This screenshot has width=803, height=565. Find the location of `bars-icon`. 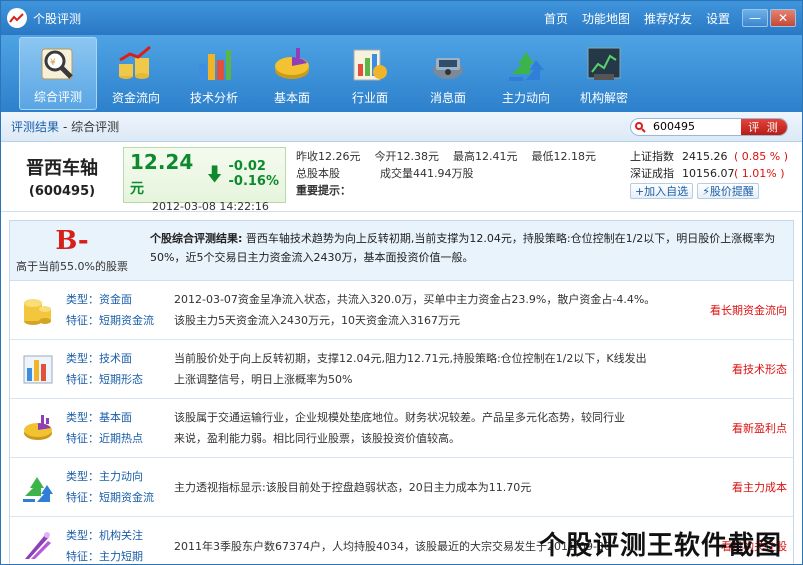

bars-icon is located at coordinates (38, 369).